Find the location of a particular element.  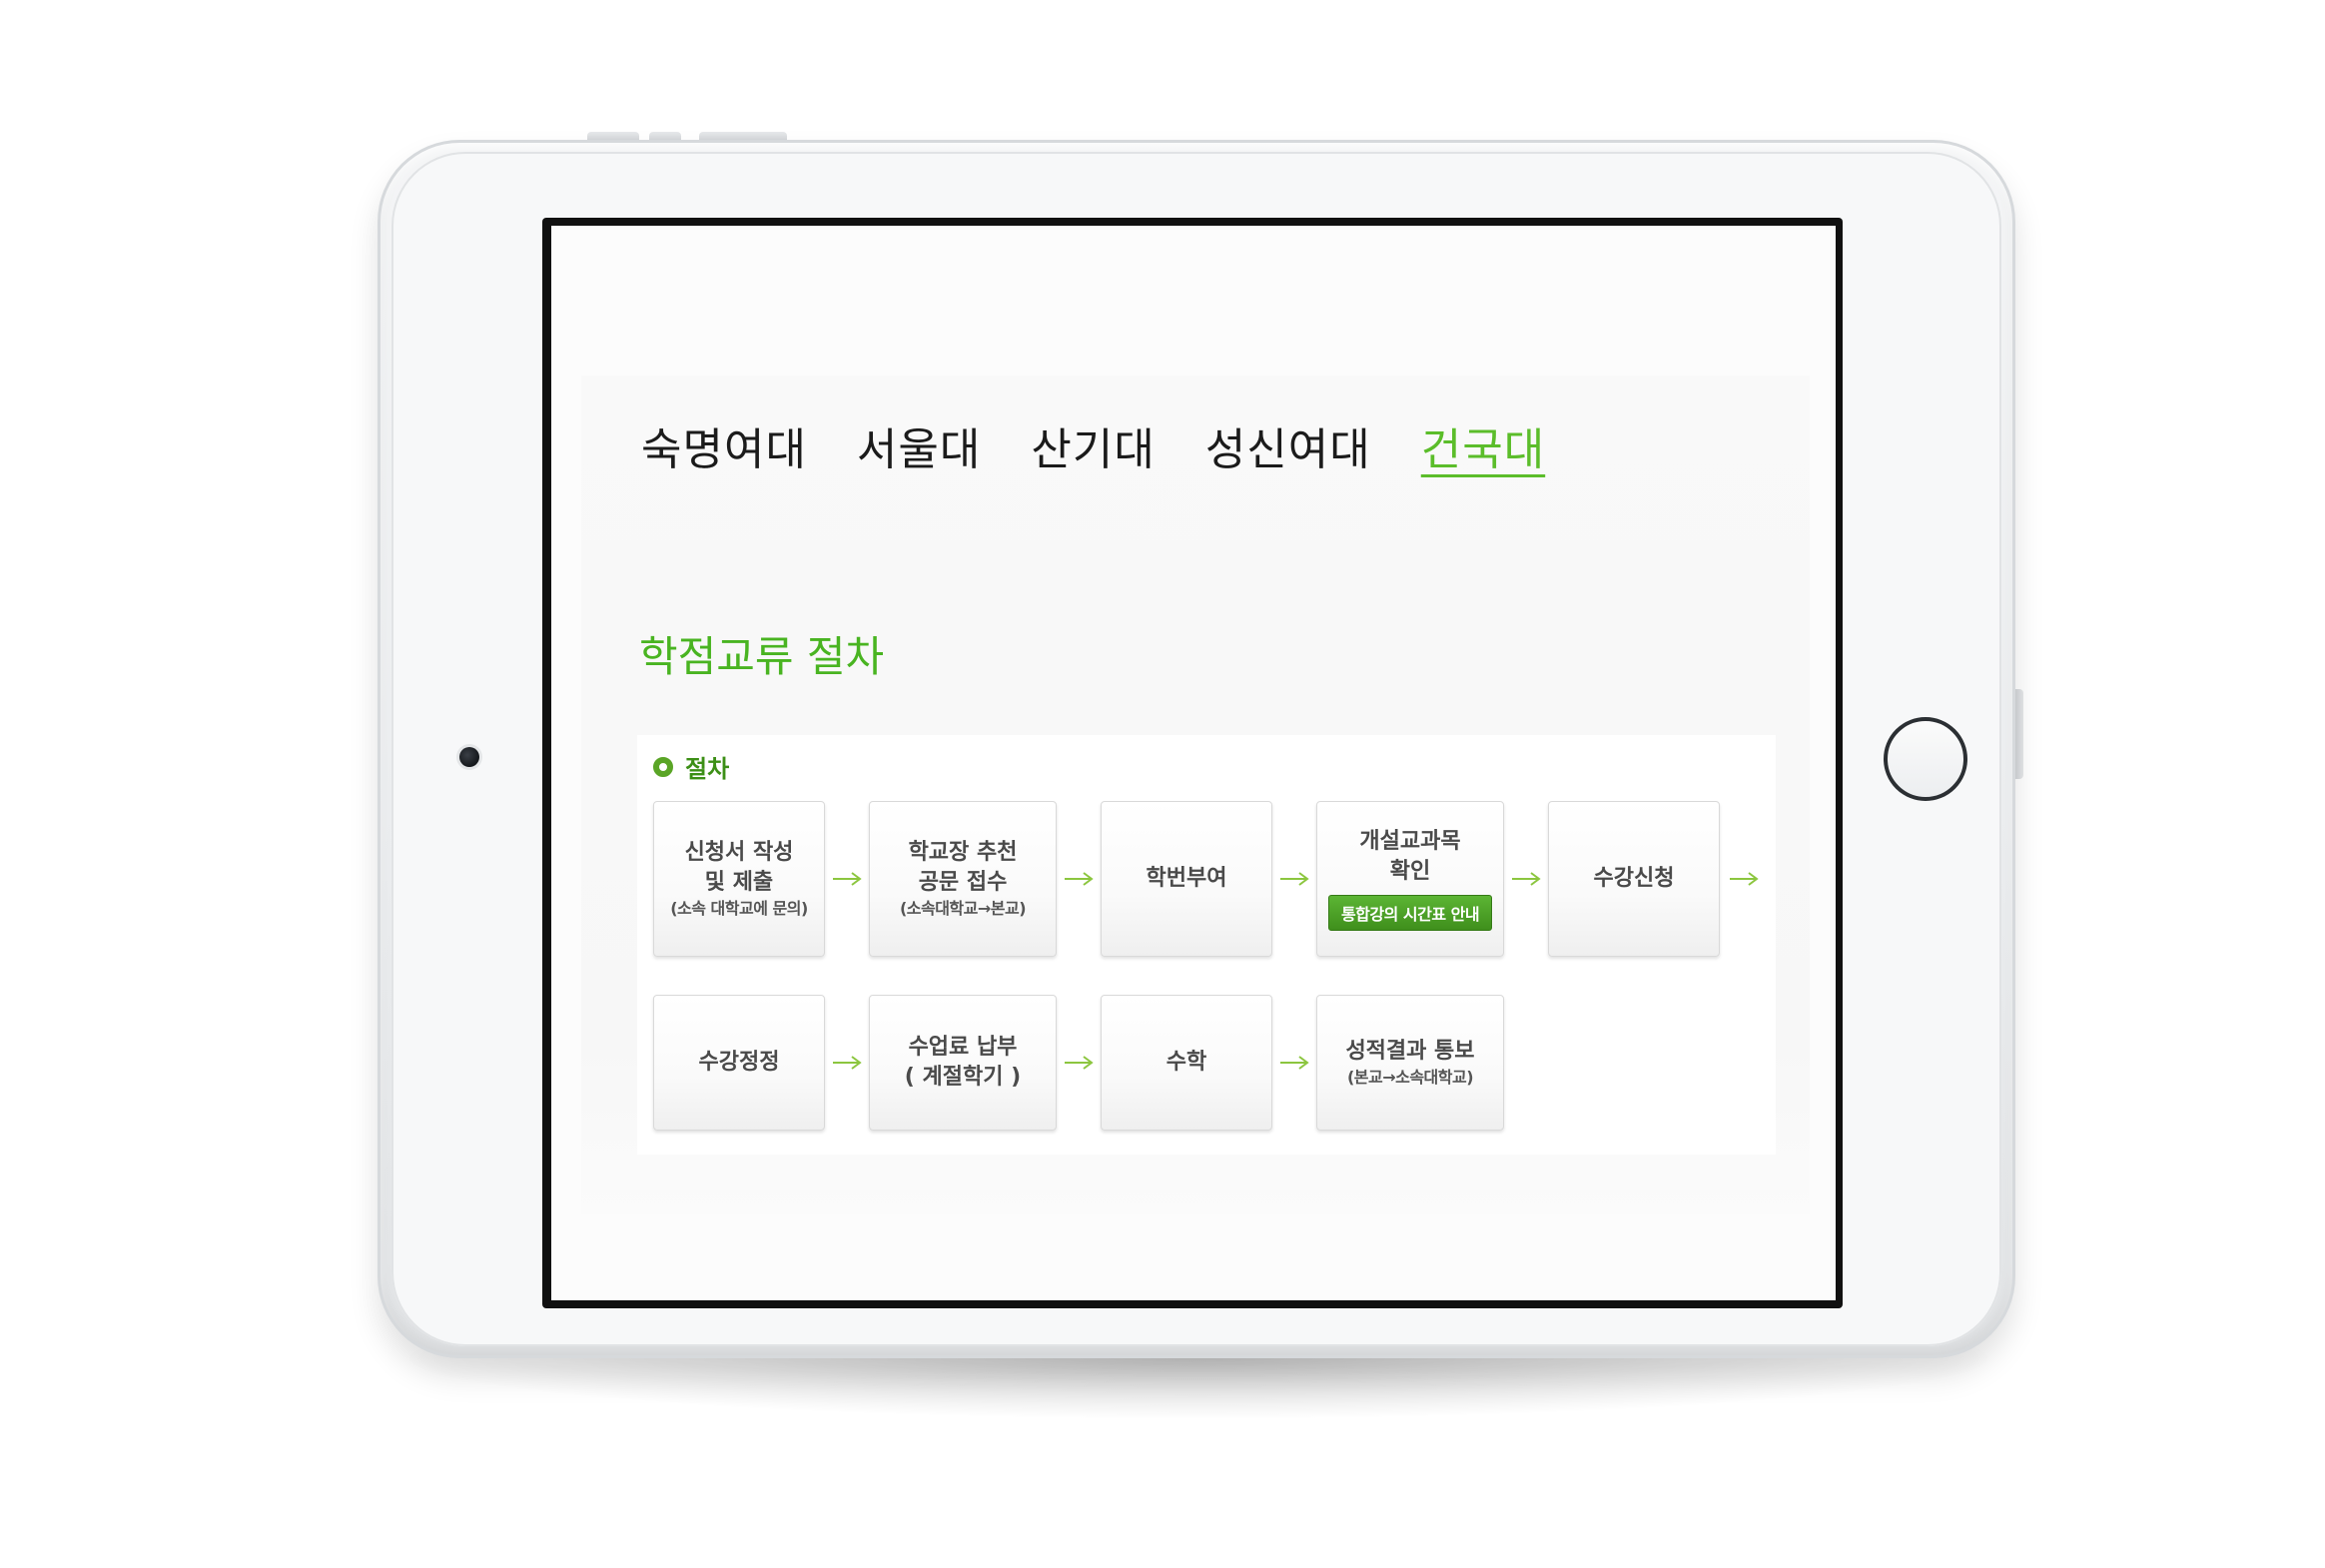

step-label: 확인 is located at coordinates (1410, 871).